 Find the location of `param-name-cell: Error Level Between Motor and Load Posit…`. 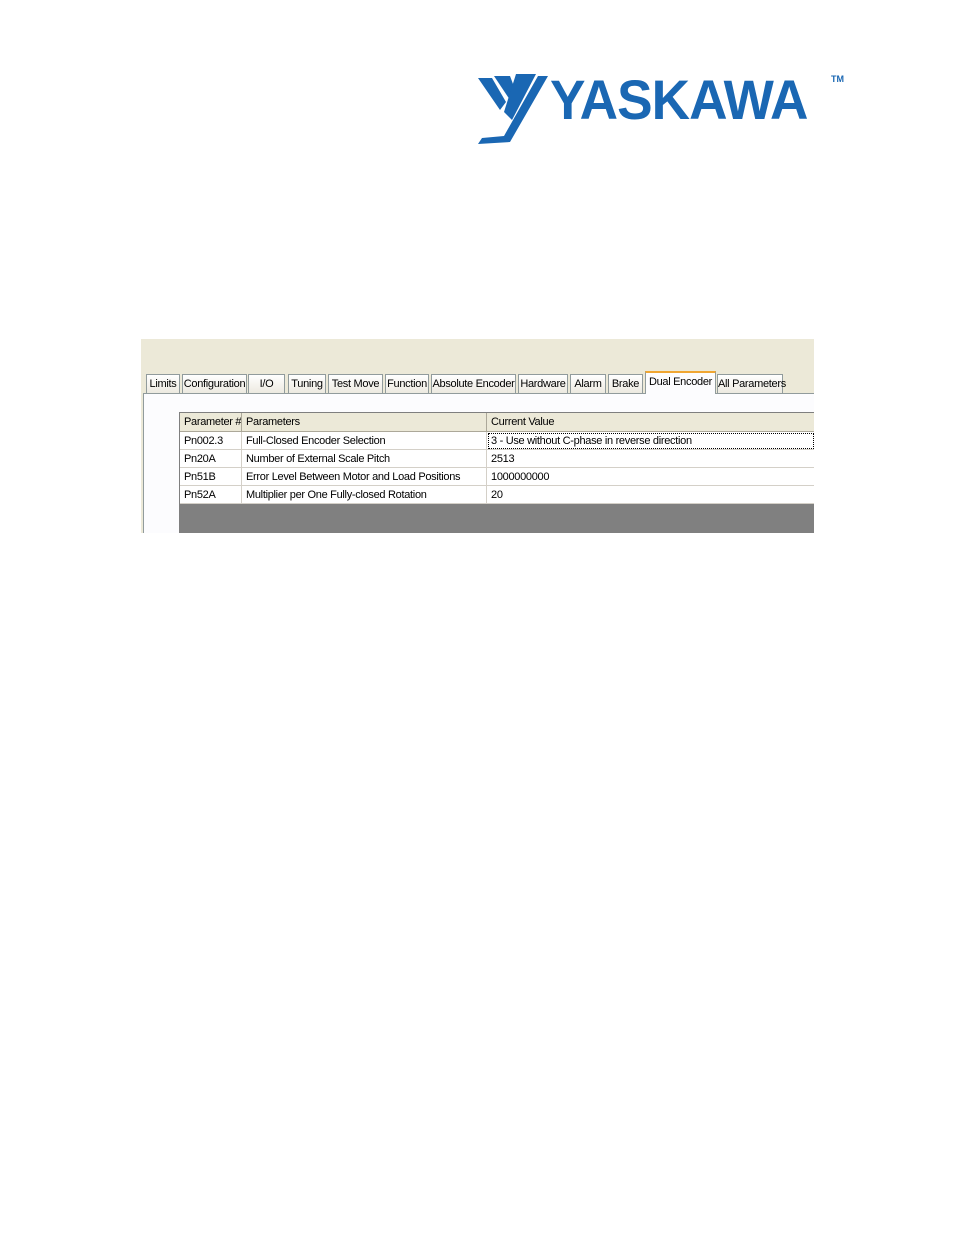

param-name-cell: Error Level Between Motor and Load Posit… is located at coordinates (364, 477).